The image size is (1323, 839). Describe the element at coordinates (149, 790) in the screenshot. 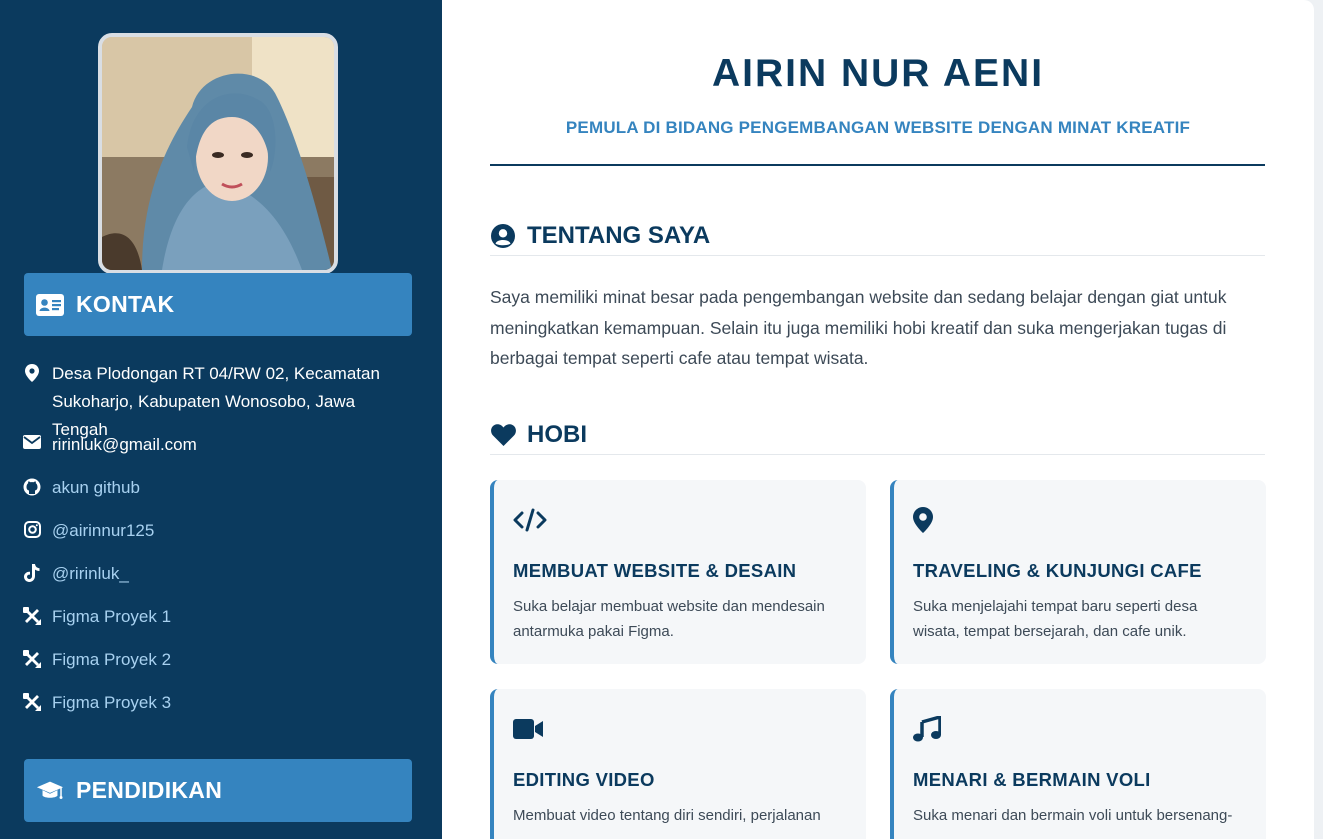

I see `education-heading-label: PENDIDIKAN` at that location.